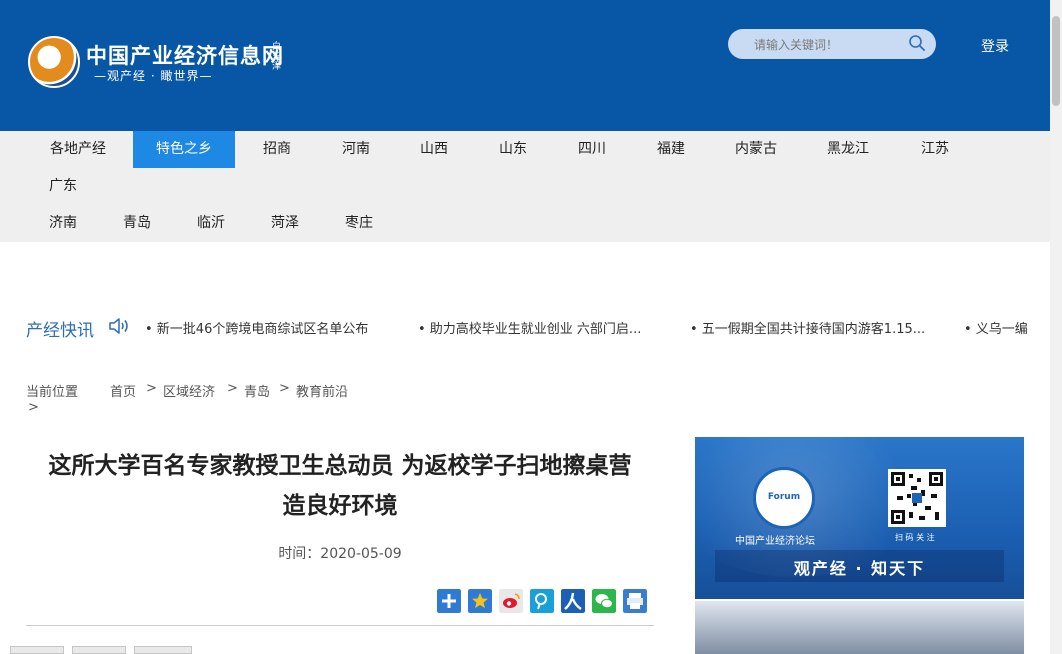 The image size is (1062, 654). What do you see at coordinates (277, 57) in the screenshot?
I see `logo-seal: 白玉泽` at bounding box center [277, 57].